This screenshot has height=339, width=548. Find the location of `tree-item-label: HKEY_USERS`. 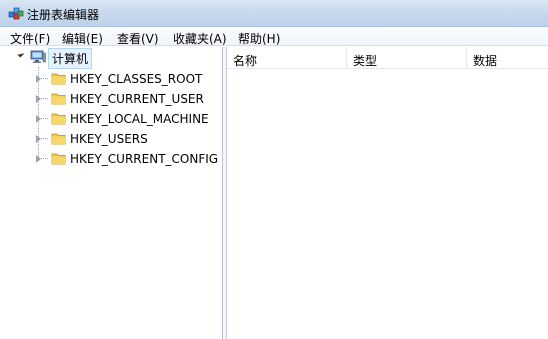

tree-item-label: HKEY_USERS is located at coordinates (109, 139).